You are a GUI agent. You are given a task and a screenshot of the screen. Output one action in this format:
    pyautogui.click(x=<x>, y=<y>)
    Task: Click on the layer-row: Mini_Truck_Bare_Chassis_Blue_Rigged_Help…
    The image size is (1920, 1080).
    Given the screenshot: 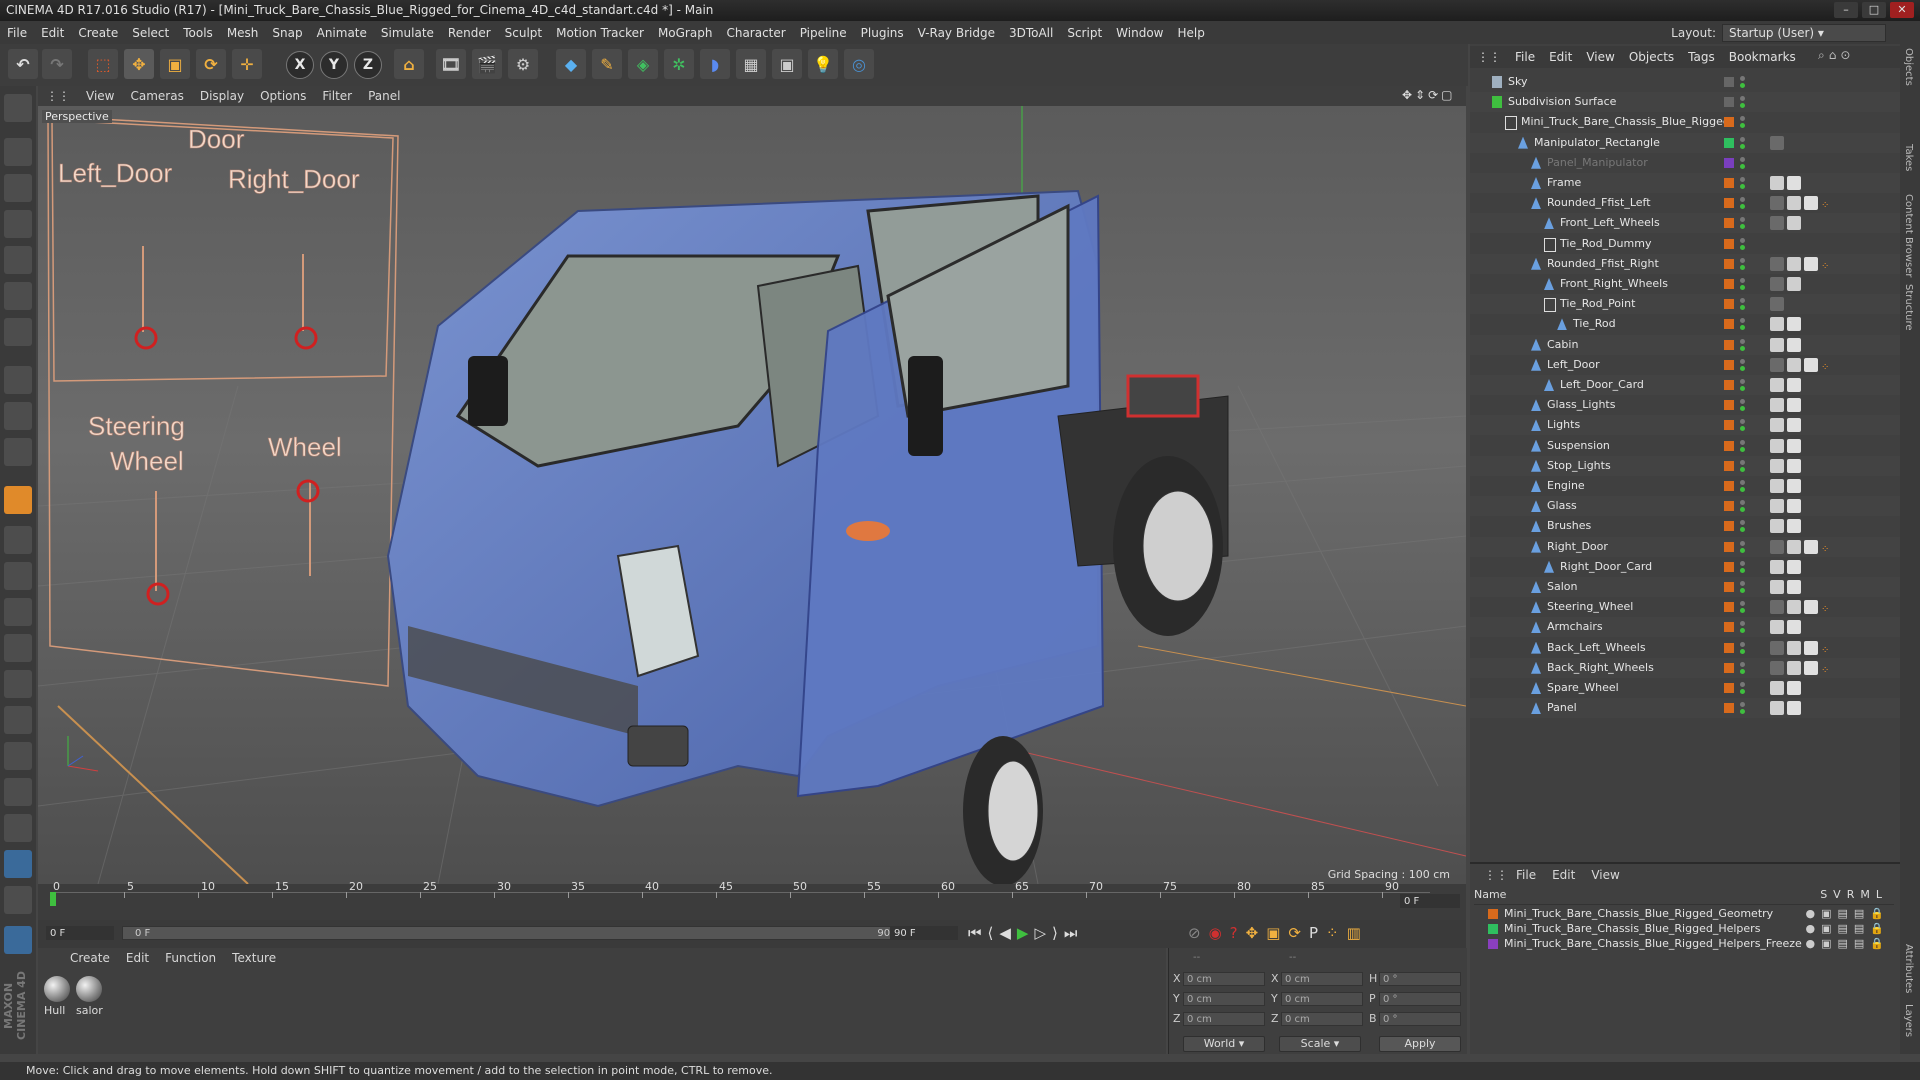 What is the action you would take?
    pyautogui.click(x=1685, y=944)
    